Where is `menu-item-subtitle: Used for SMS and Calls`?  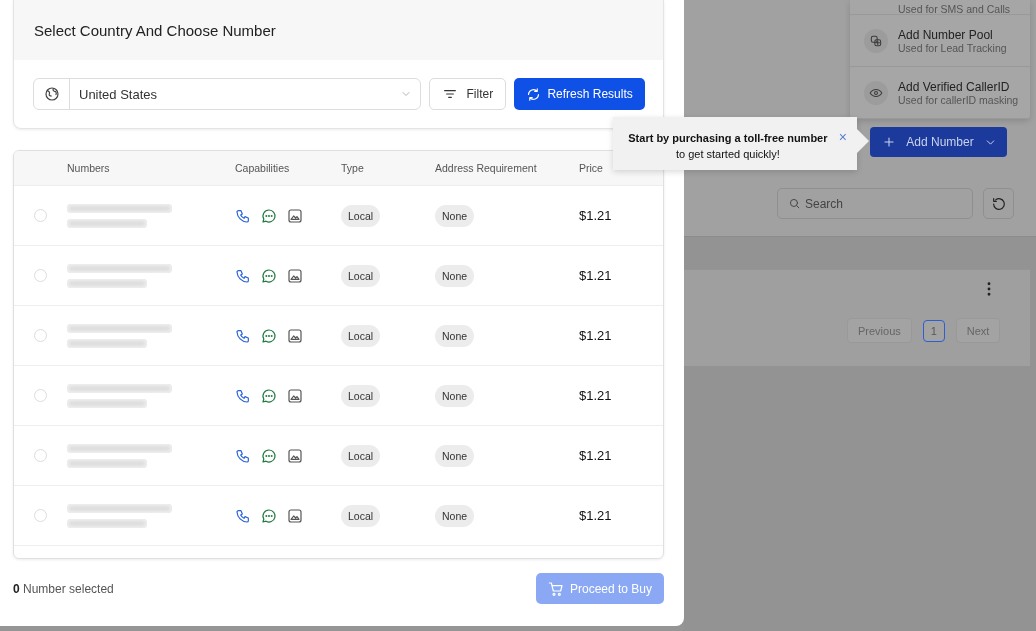 menu-item-subtitle: Used for SMS and Calls is located at coordinates (954, 9).